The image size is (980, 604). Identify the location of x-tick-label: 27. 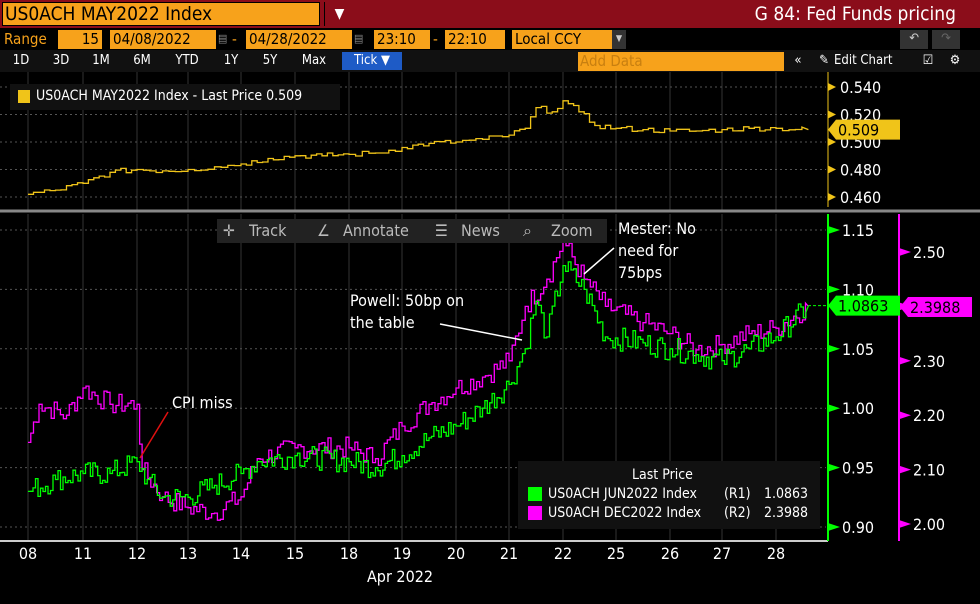
(722, 553).